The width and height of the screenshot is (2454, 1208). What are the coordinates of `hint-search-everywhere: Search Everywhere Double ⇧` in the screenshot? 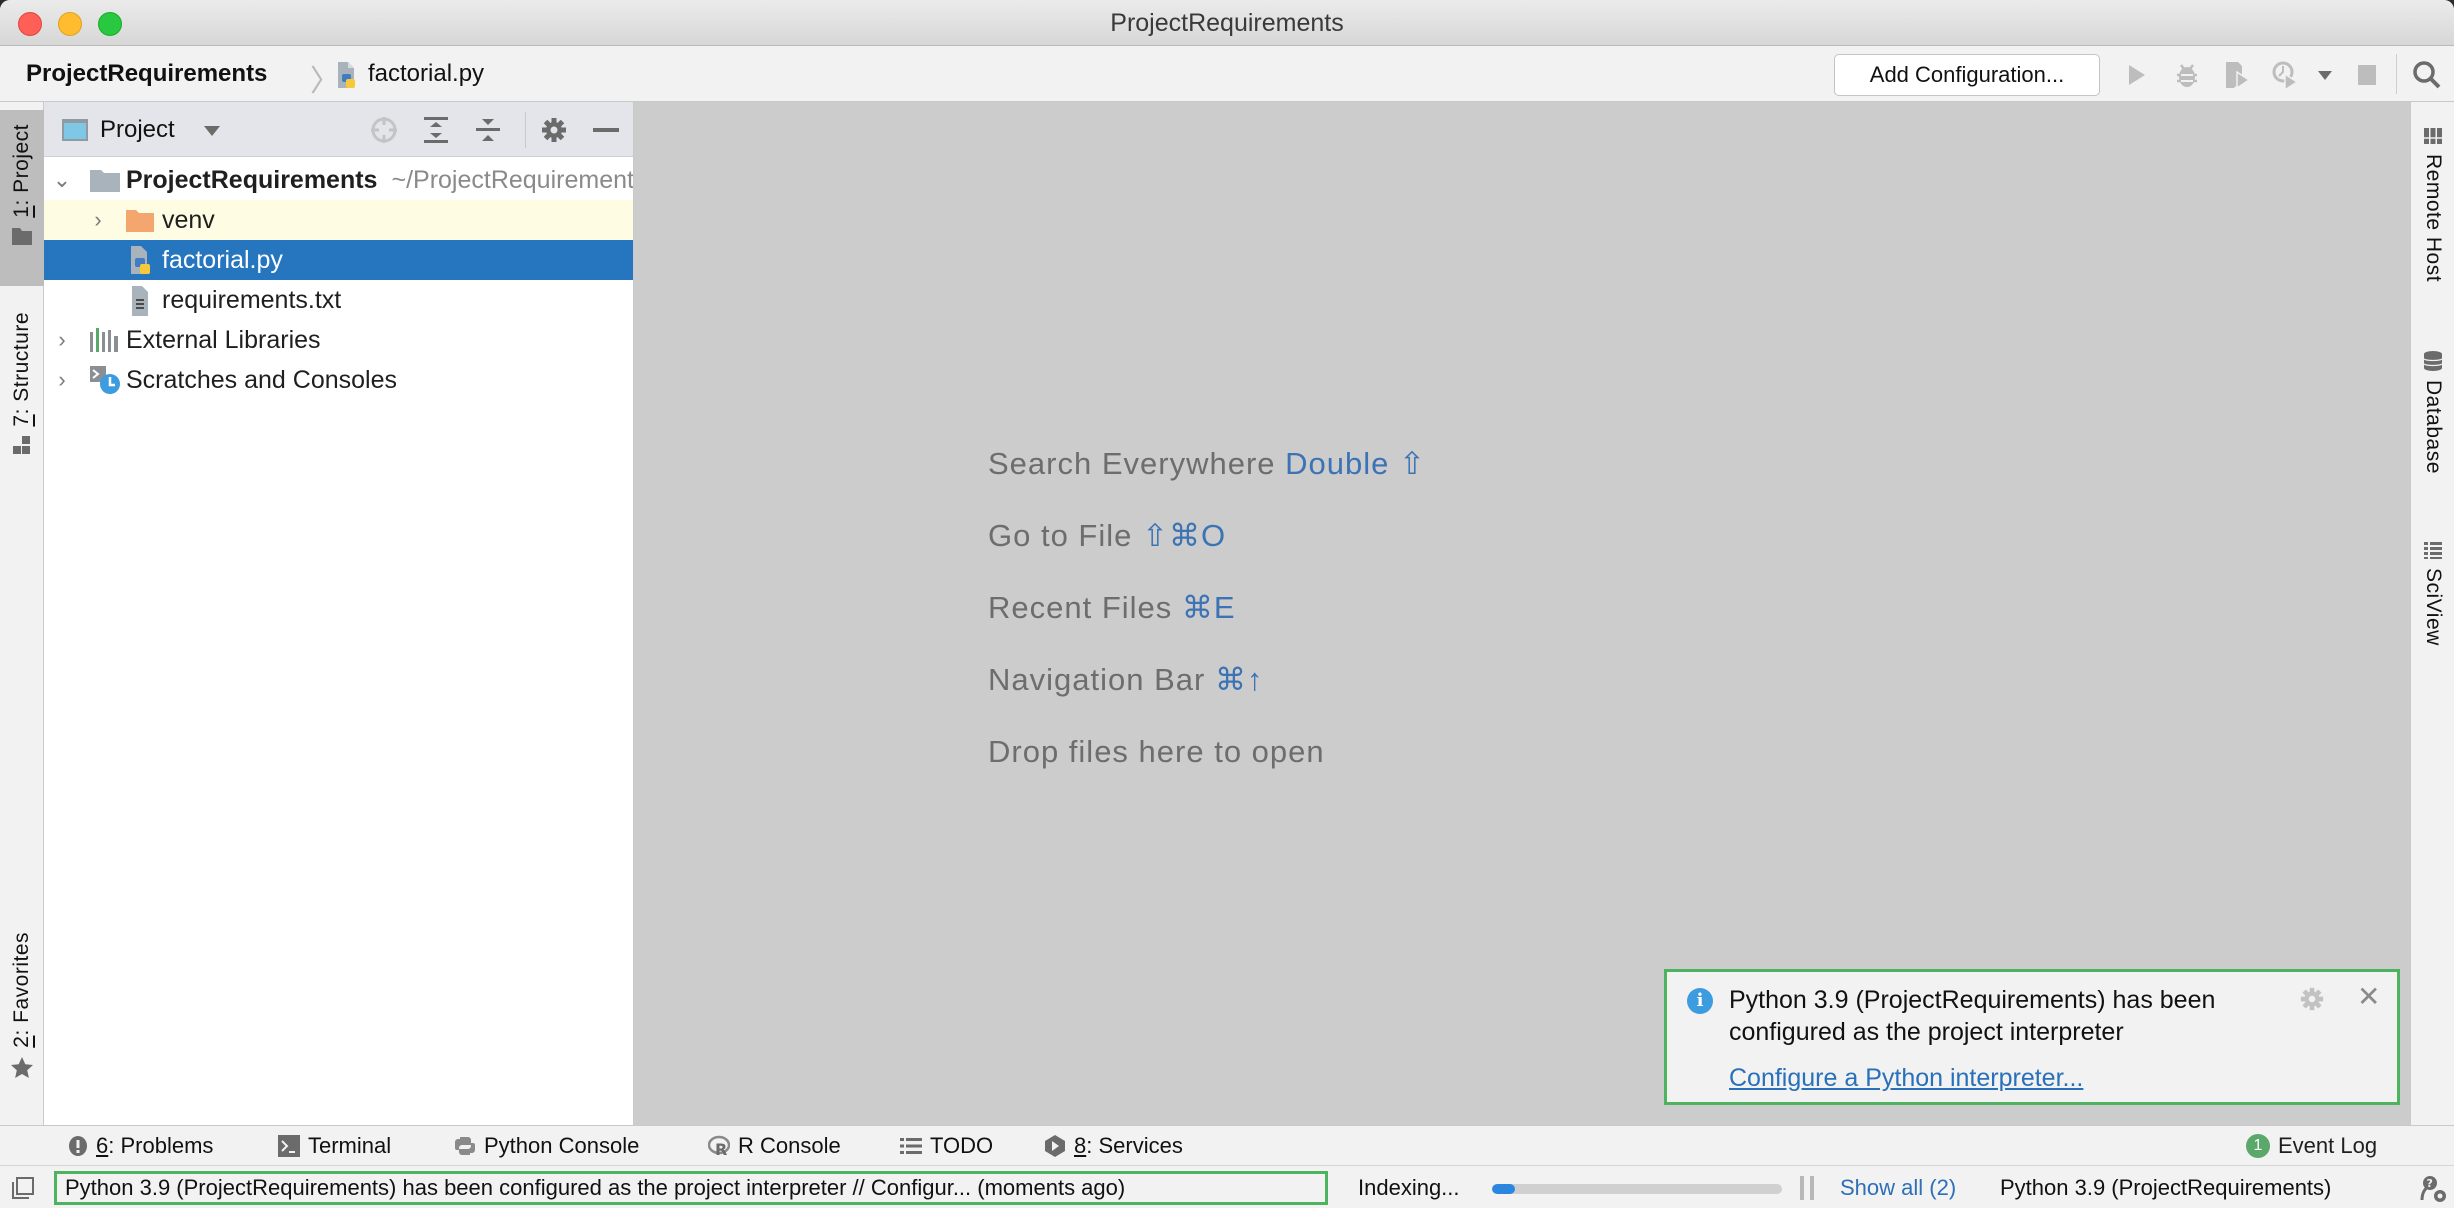 It's located at (1207, 463).